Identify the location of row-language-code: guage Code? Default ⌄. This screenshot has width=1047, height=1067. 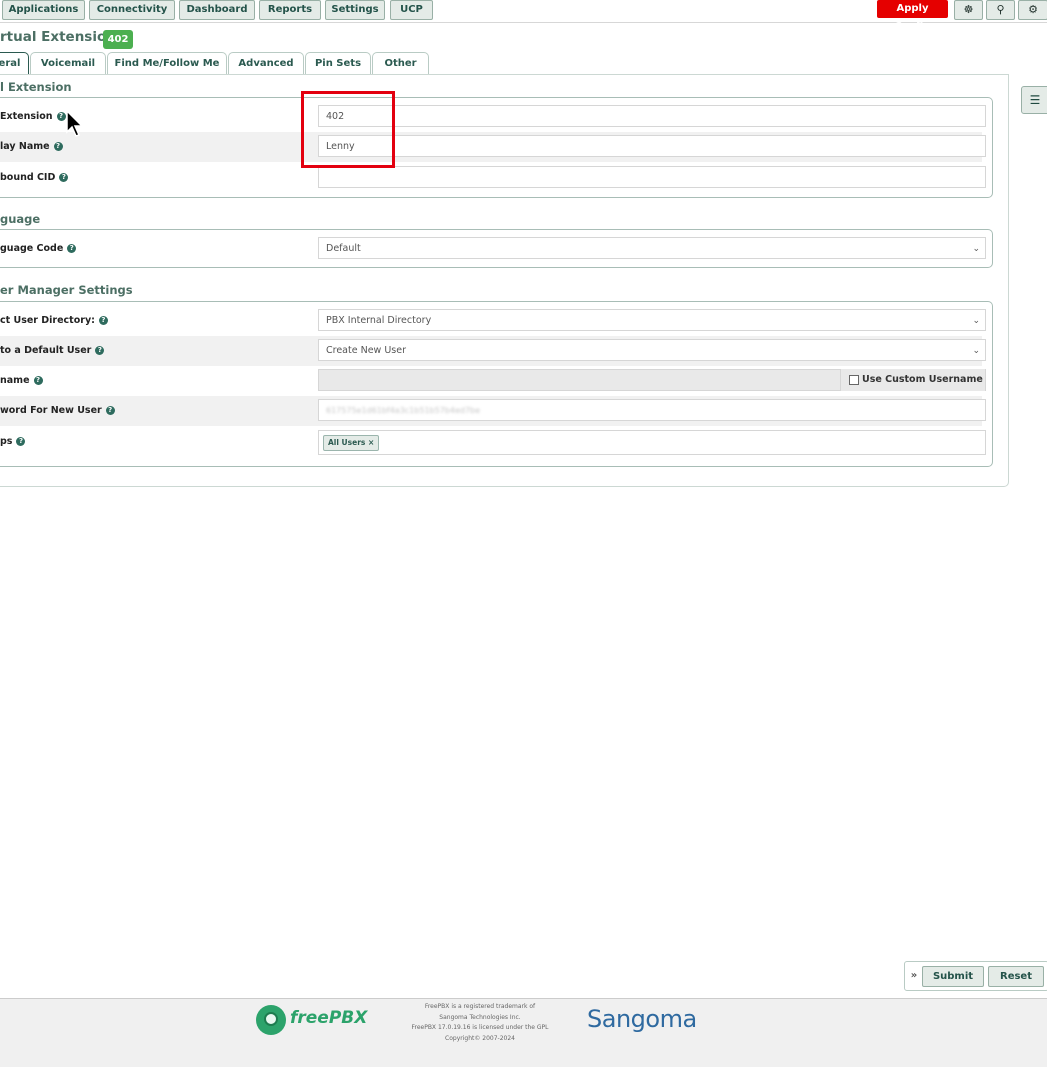
(493, 249).